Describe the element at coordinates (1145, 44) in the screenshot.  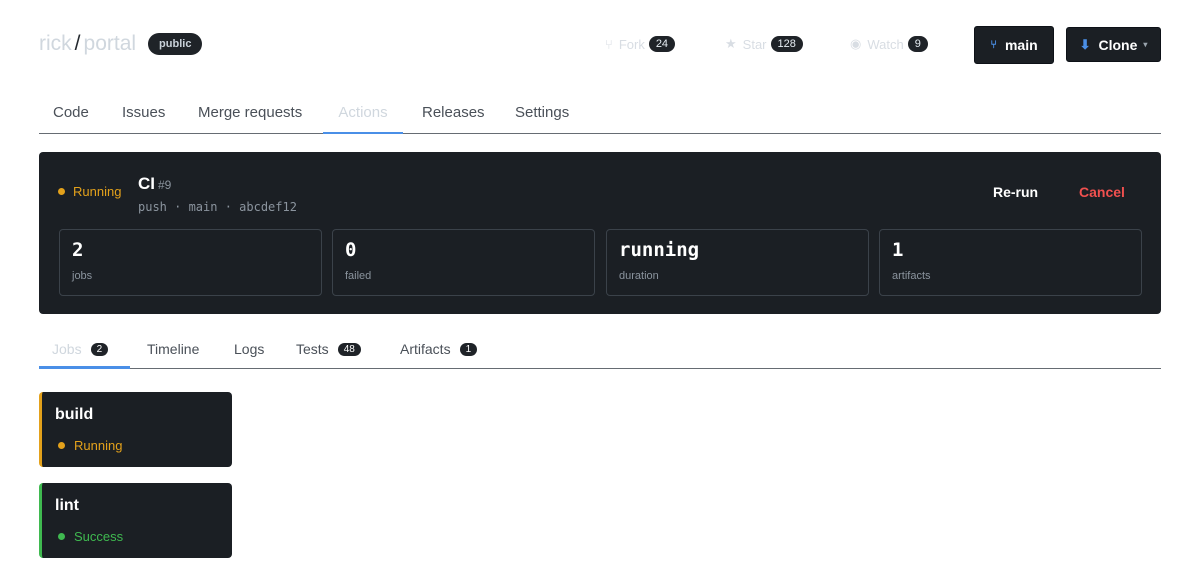
I see `chevron-down-icon: ▾` at that location.